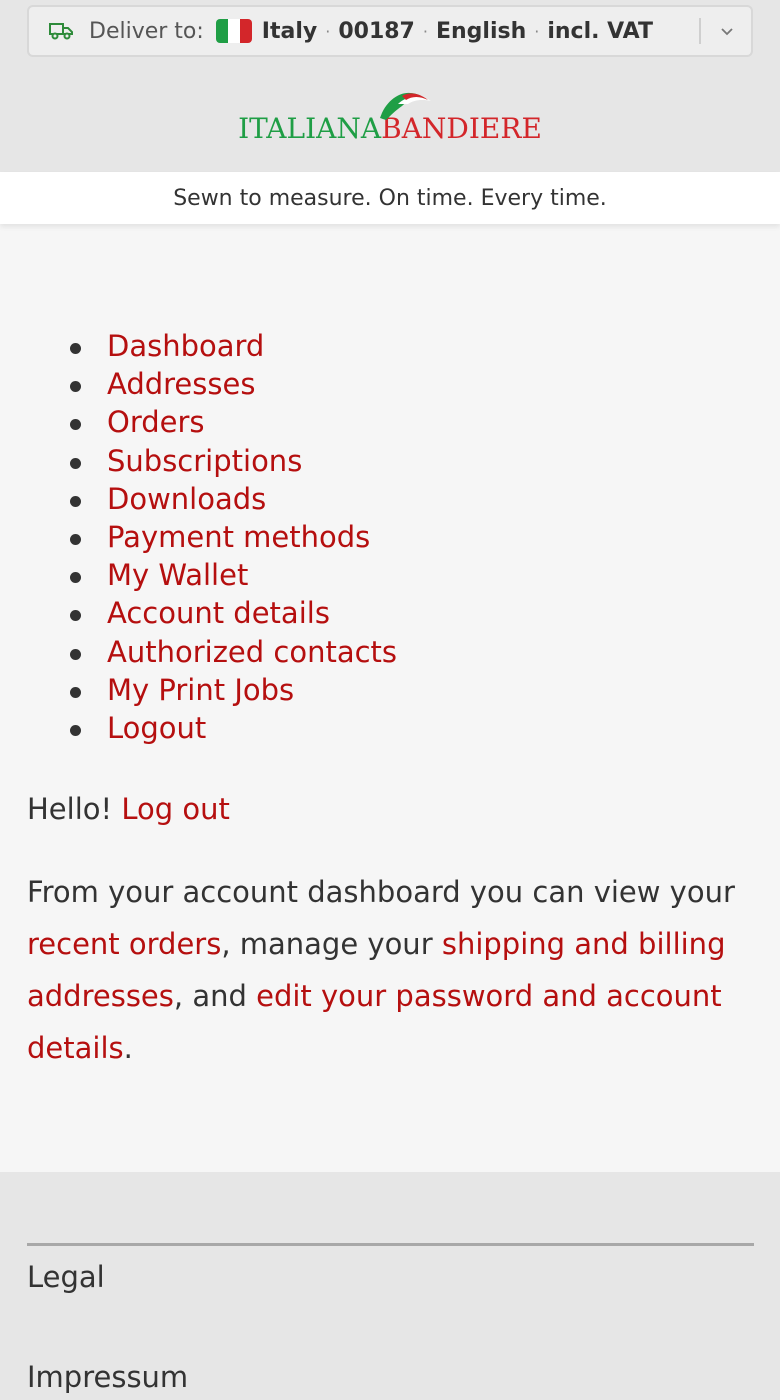 This screenshot has width=780, height=1400. Describe the element at coordinates (406, 106) in the screenshot. I see `flag-swoosh-icon` at that location.